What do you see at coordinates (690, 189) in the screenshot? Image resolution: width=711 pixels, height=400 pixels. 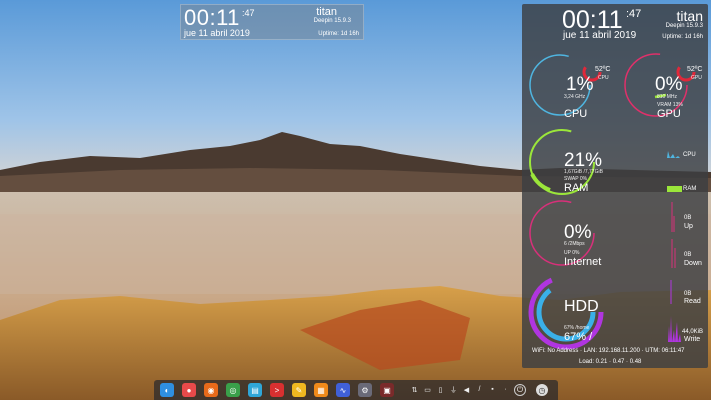 I see `ram-graph-label: RAM` at bounding box center [690, 189].